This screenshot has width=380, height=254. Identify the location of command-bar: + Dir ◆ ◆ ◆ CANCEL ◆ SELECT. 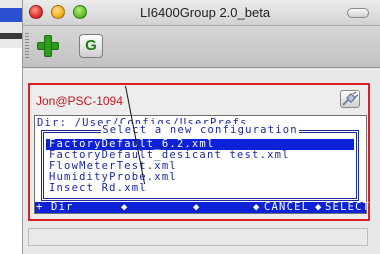
(202, 207).